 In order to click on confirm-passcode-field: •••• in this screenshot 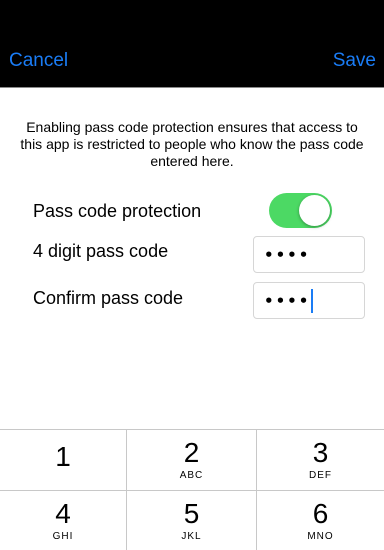, I will do `click(309, 300)`.